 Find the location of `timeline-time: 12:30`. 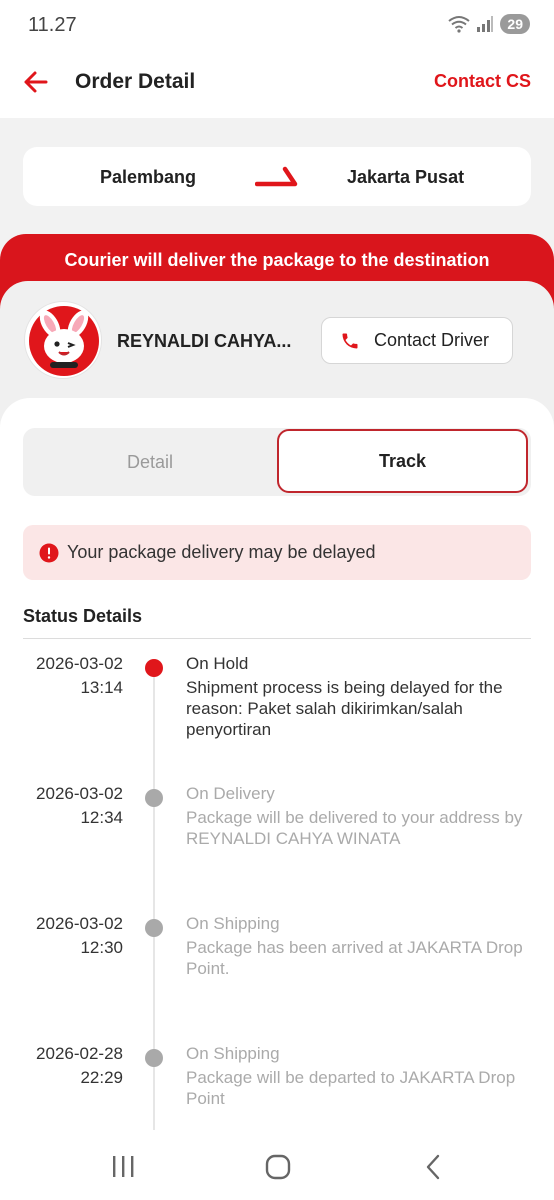

timeline-time: 12:30 is located at coordinates (101, 947).